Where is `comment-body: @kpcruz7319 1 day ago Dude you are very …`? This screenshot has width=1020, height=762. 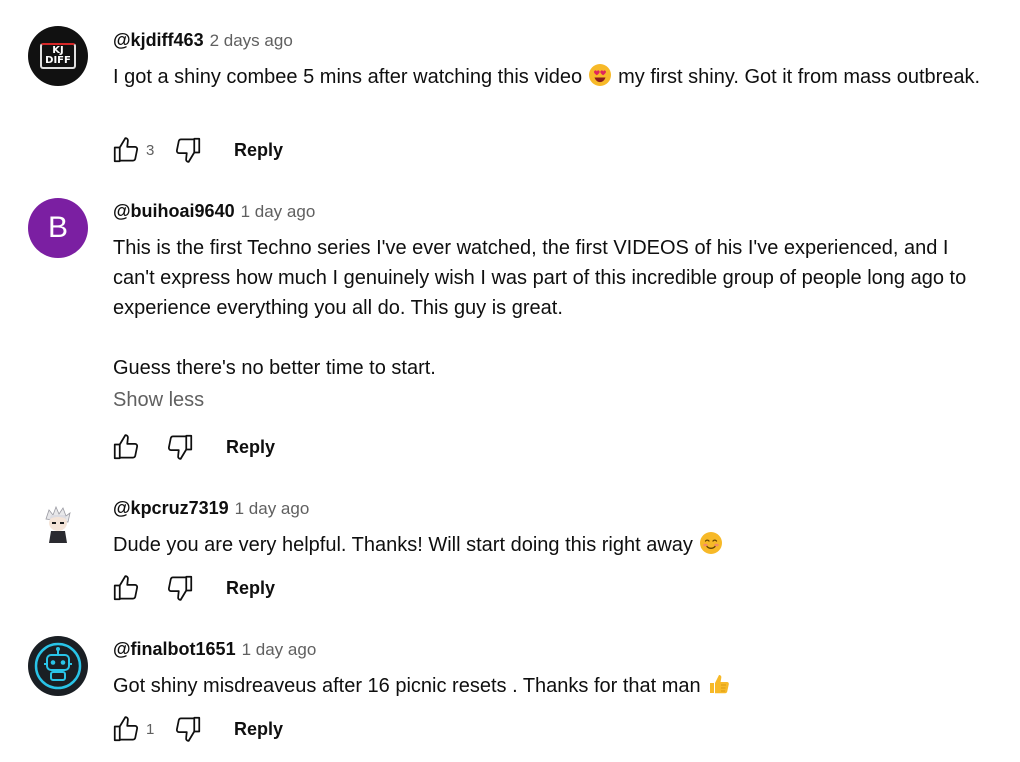 comment-body: @kpcruz7319 1 day ago Dude you are very … is located at coordinates (551, 529).